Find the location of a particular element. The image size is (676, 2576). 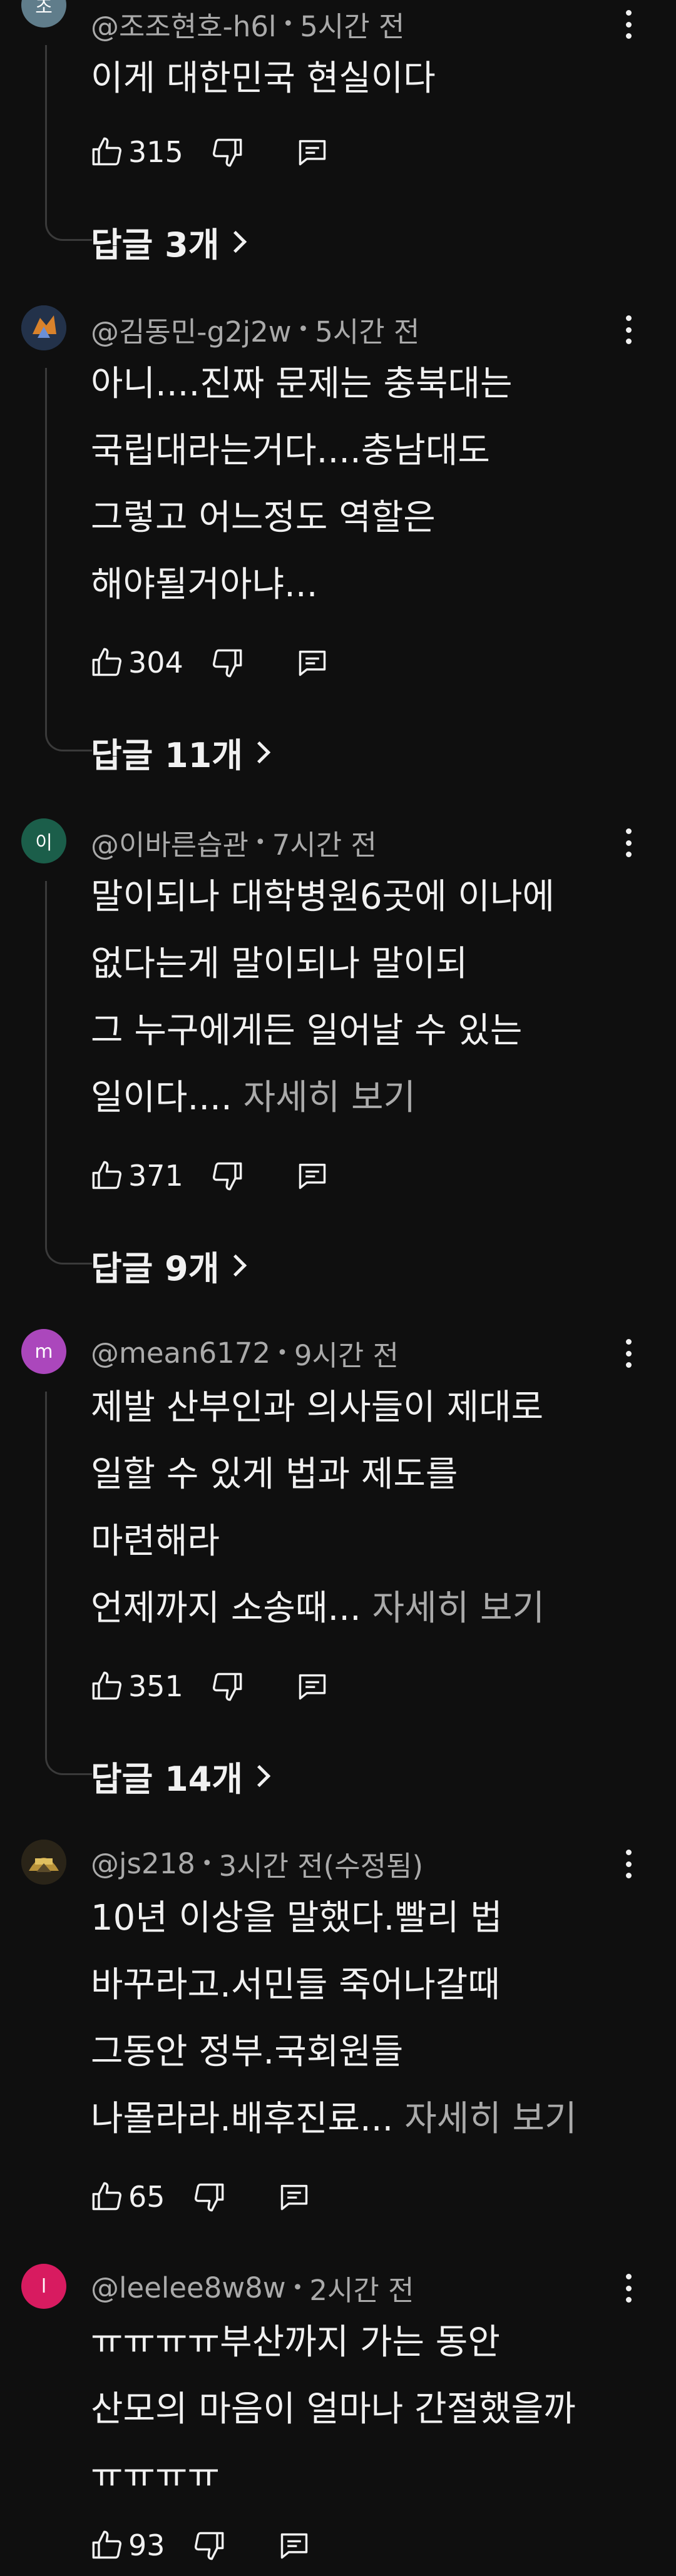

comment-line: 일할 수 있게 법과 제도를 is located at coordinates (274, 1474).